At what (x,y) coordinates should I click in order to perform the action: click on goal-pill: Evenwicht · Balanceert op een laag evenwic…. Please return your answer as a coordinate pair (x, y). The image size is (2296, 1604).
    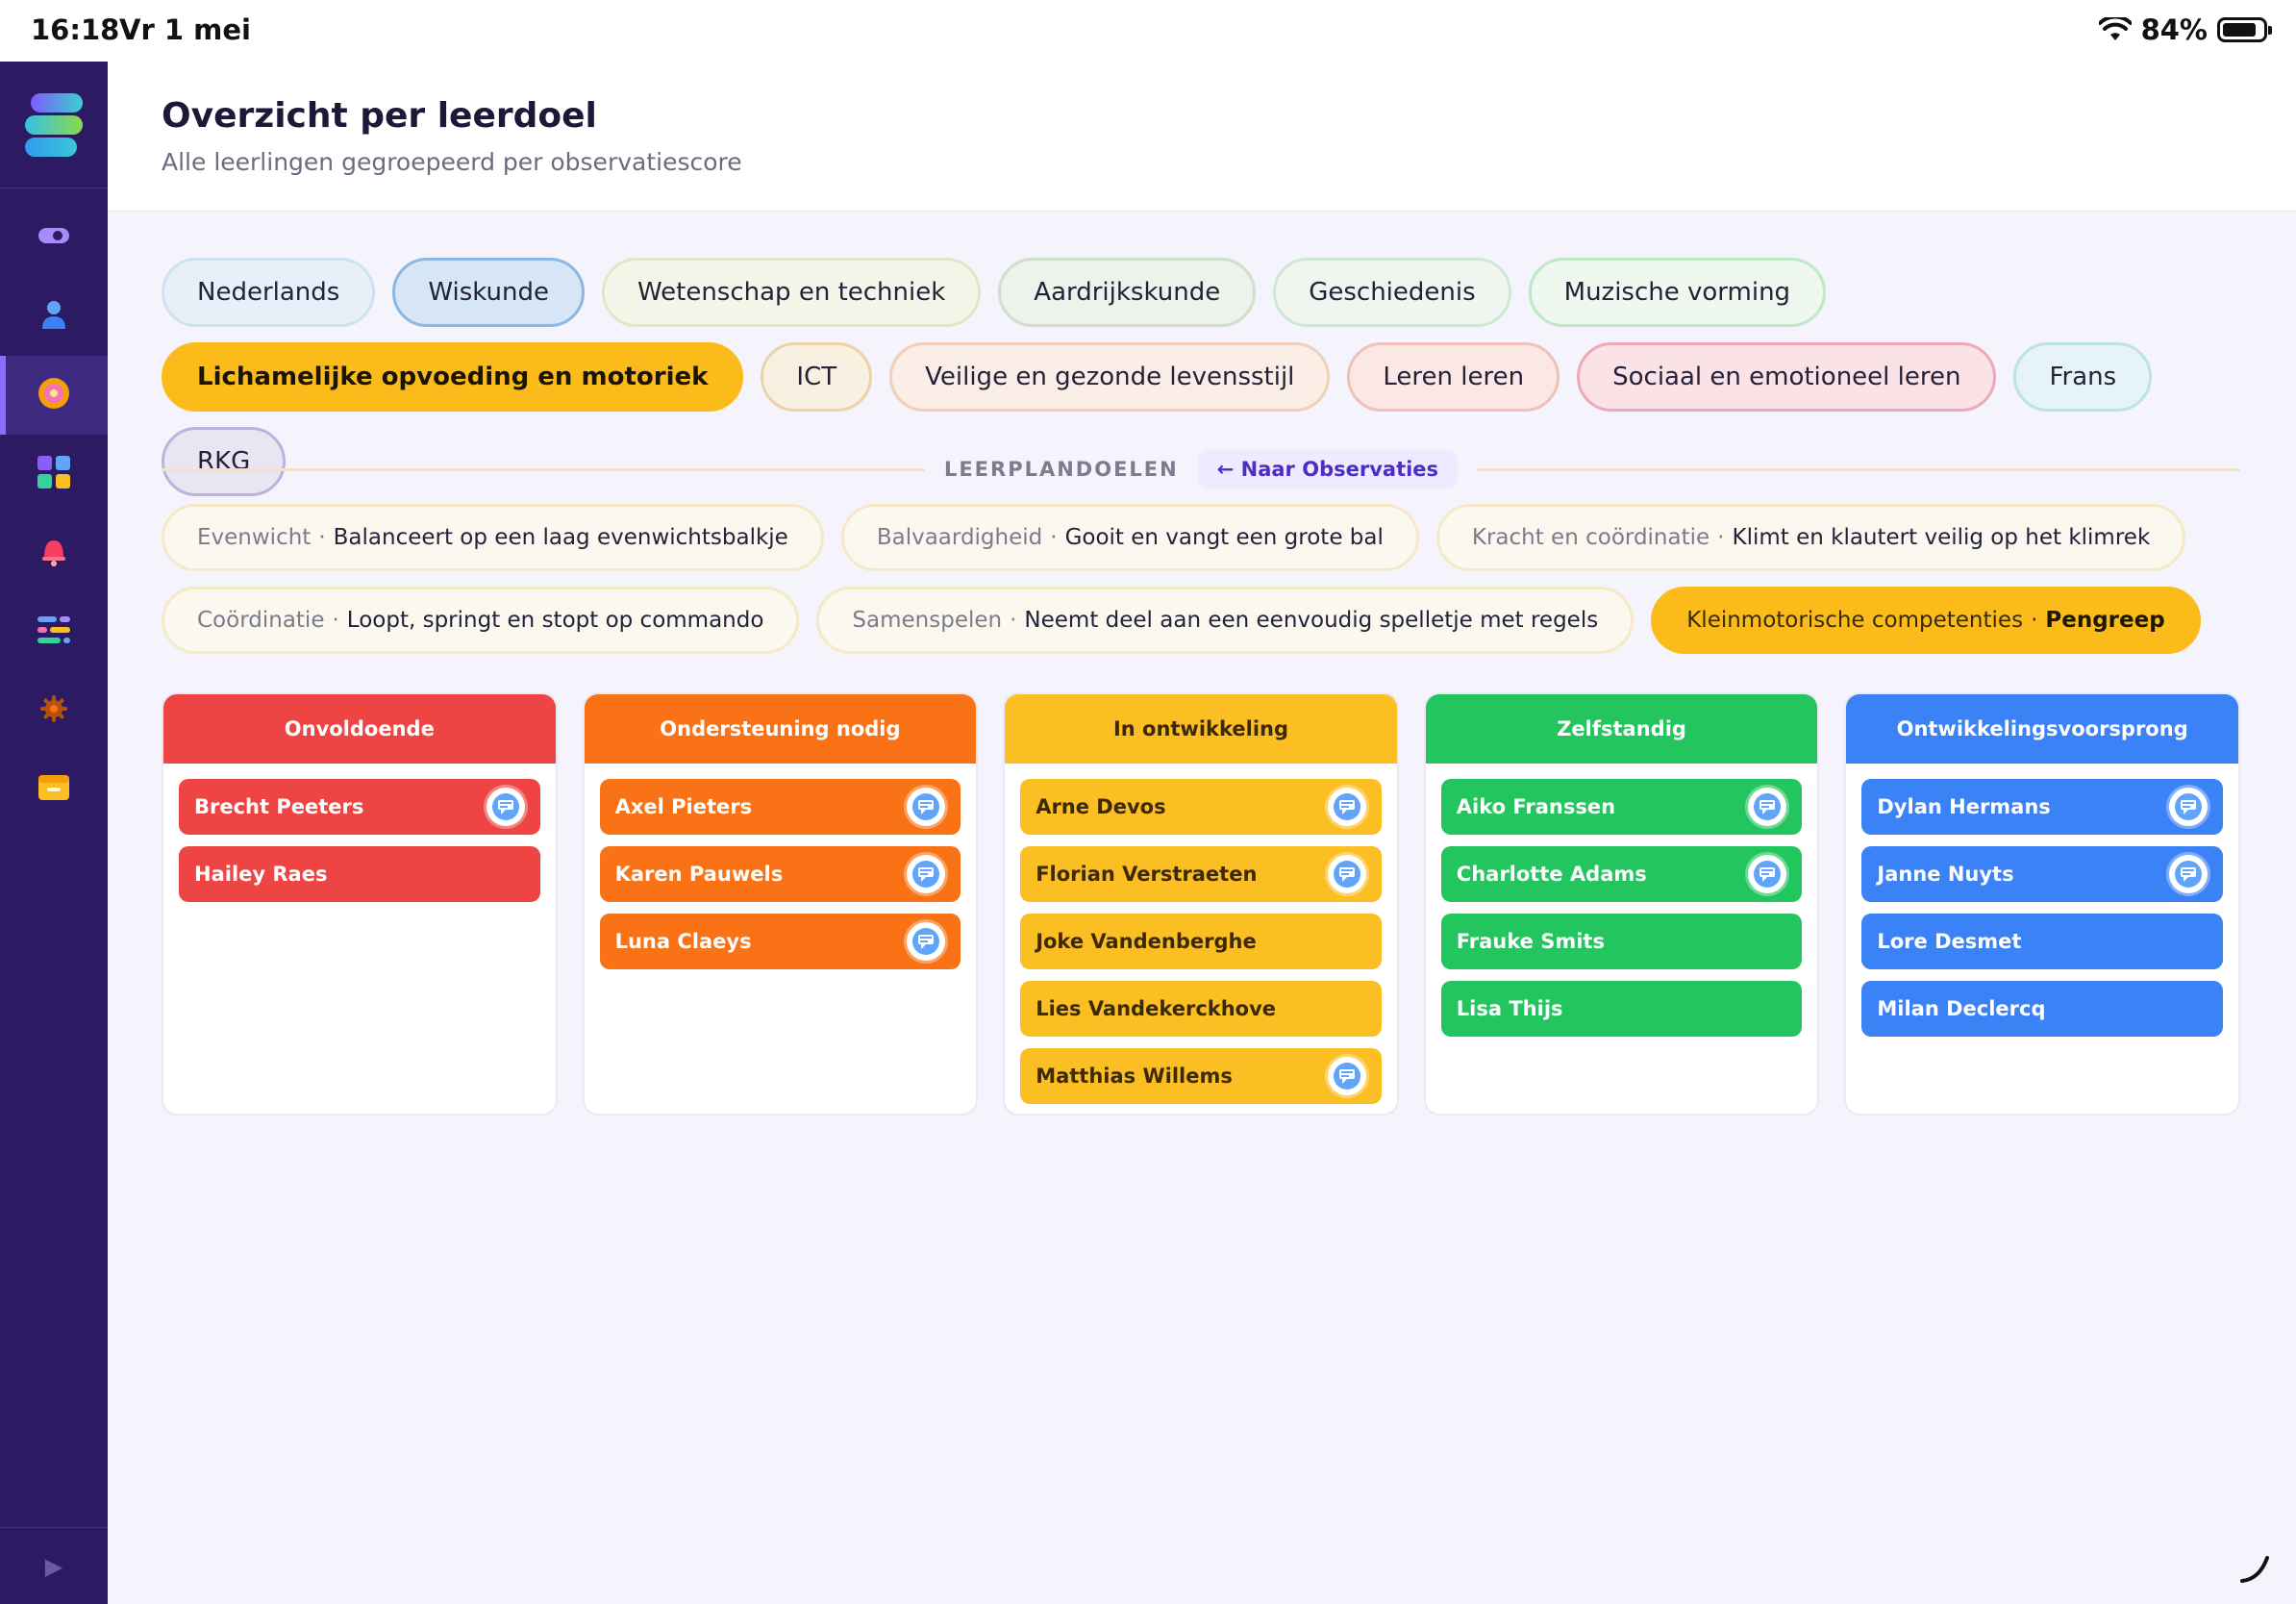
    Looking at the image, I should click on (493, 537).